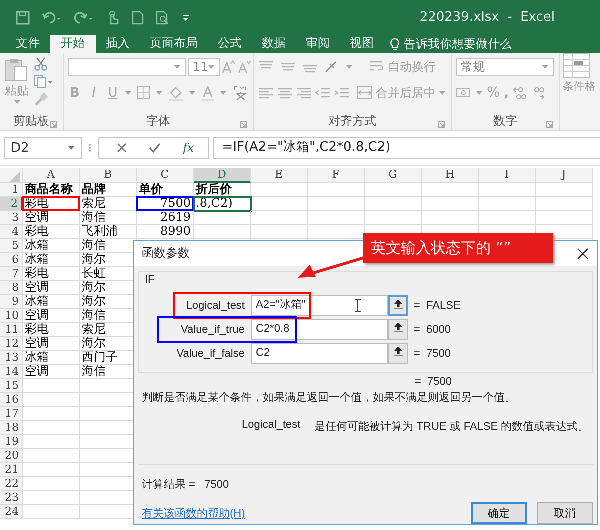 Image resolution: width=600 pixels, height=530 pixels. What do you see at coordinates (450, 175) in the screenshot?
I see `column-header: H` at bounding box center [450, 175].